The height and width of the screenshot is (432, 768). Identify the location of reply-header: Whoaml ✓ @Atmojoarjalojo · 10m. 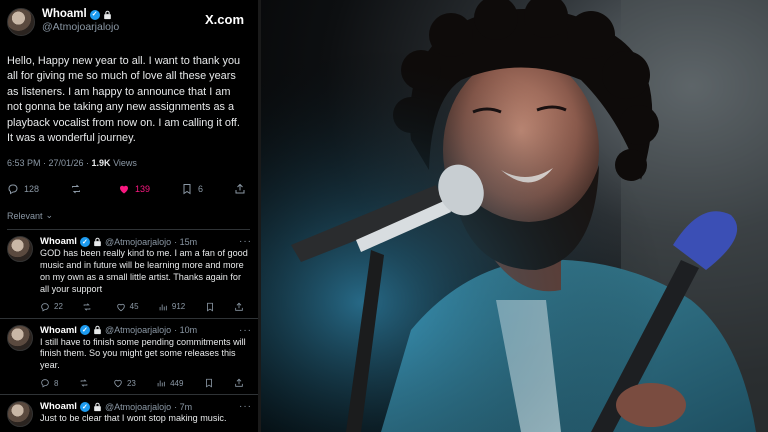
(145, 330).